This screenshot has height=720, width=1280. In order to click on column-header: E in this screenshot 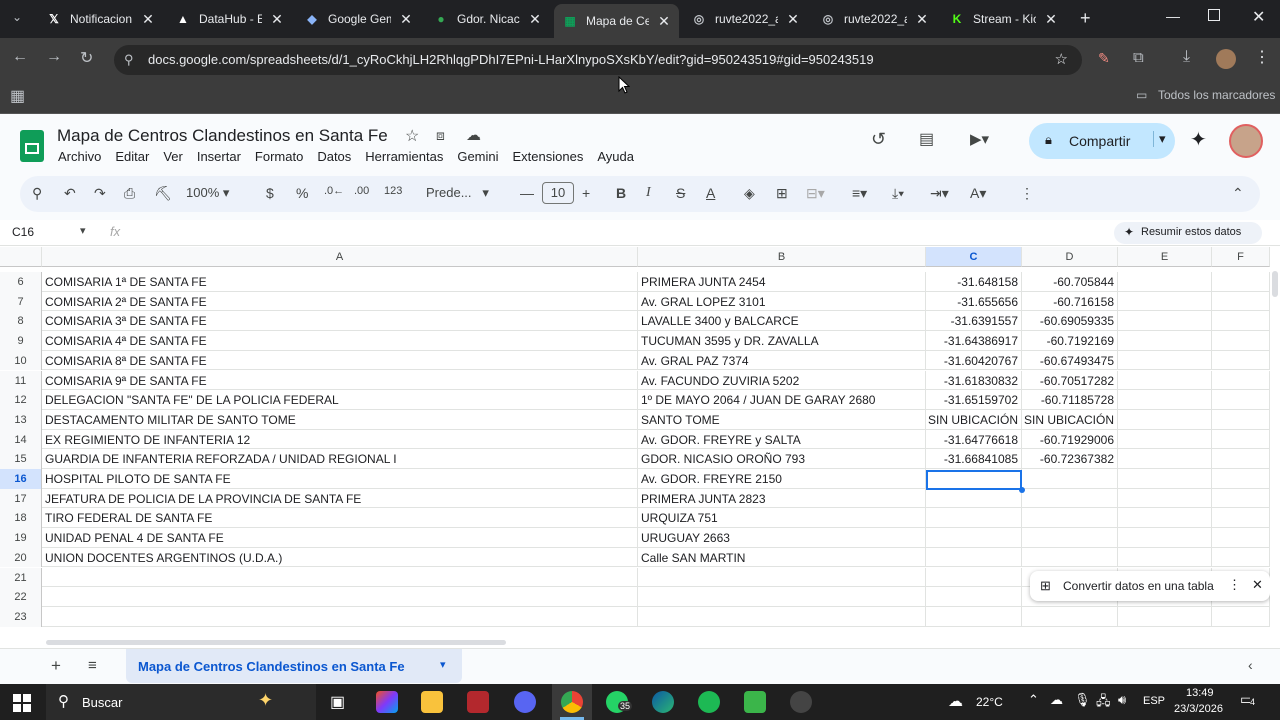, I will do `click(1165, 257)`.